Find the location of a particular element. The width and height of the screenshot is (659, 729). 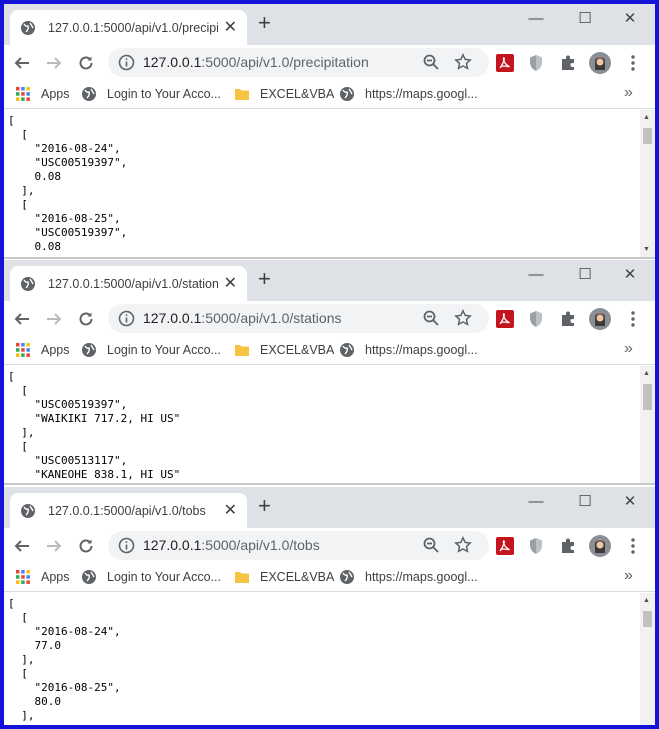

scroll-down-arrow-icon: ▼ is located at coordinates (646, 249).